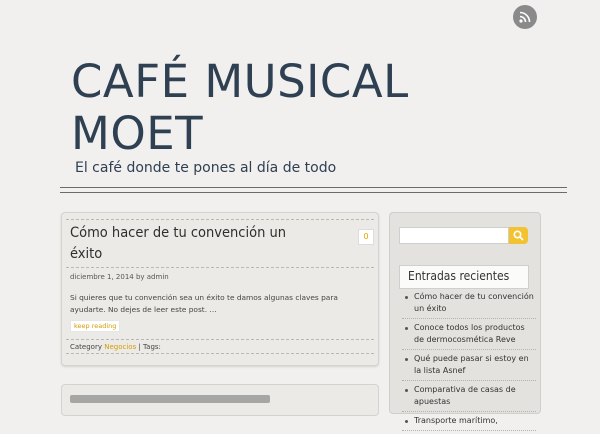  I want to click on post-divider-top, so click(220, 219).